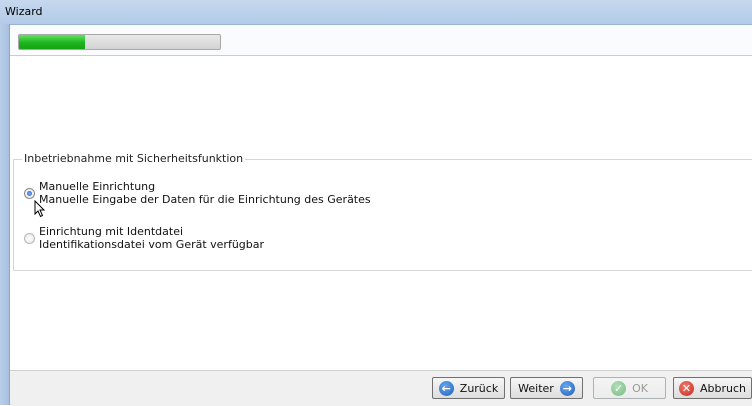  What do you see at coordinates (24, 11) in the screenshot?
I see `window-title: Wizard` at bounding box center [24, 11].